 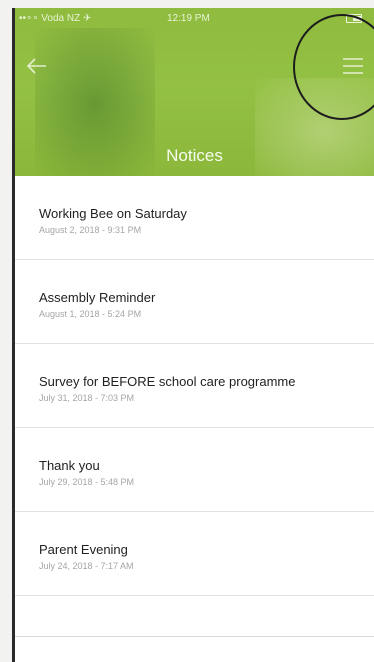 What do you see at coordinates (90, 230) in the screenshot?
I see `notice-date: August 2, 2018 - 9:31 PM` at bounding box center [90, 230].